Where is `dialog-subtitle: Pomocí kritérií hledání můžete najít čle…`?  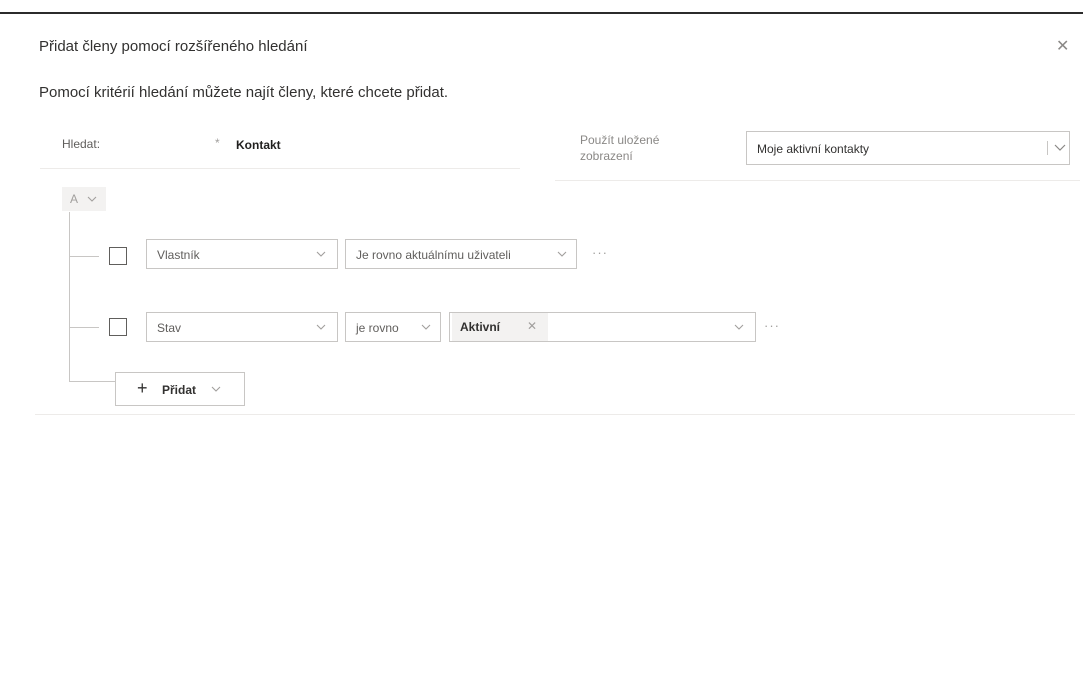 dialog-subtitle: Pomocí kritérií hledání můžete najít čle… is located at coordinates (244, 92).